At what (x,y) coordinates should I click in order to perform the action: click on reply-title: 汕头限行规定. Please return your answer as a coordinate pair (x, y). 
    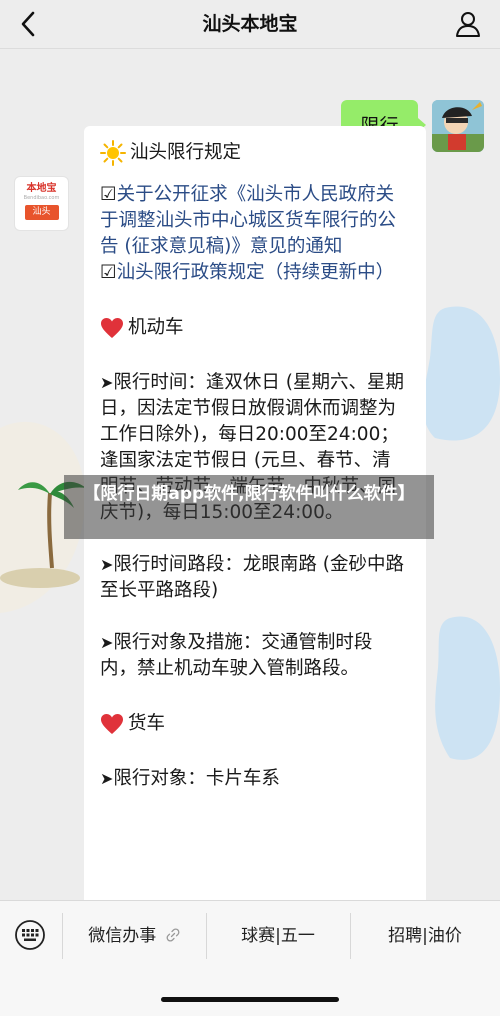
    Looking at the image, I should click on (186, 152).